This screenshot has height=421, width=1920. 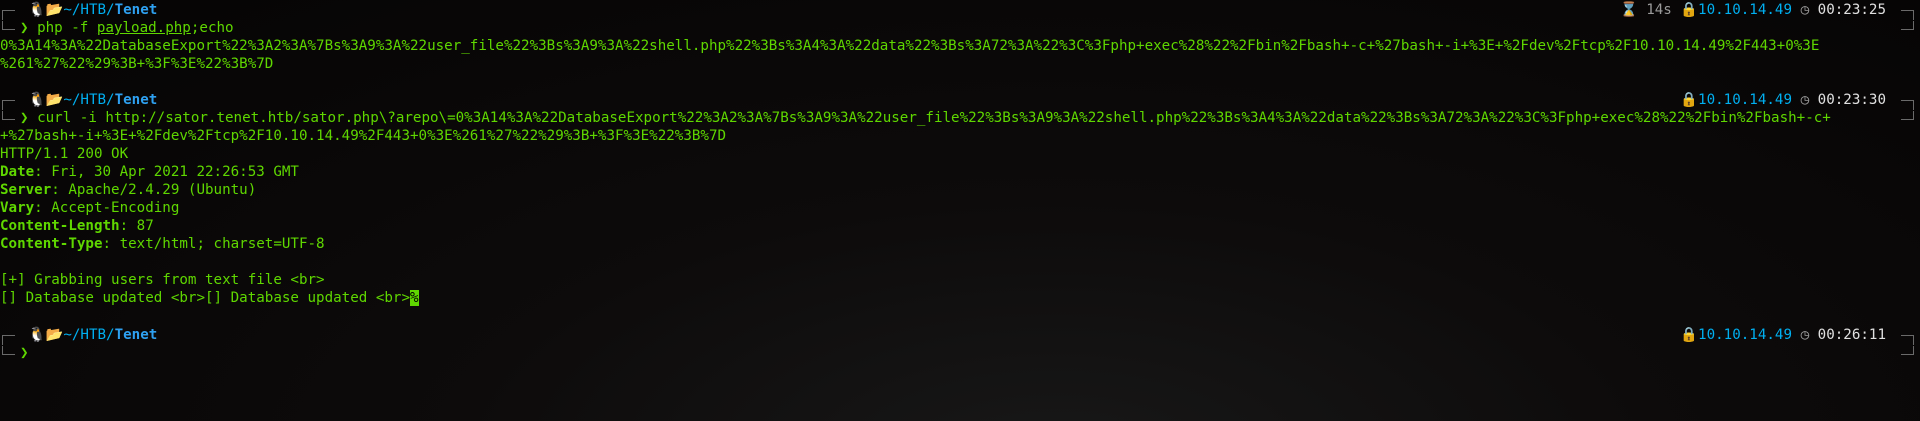 I want to click on prompt-3-command-line: ❯, so click(x=24, y=353).